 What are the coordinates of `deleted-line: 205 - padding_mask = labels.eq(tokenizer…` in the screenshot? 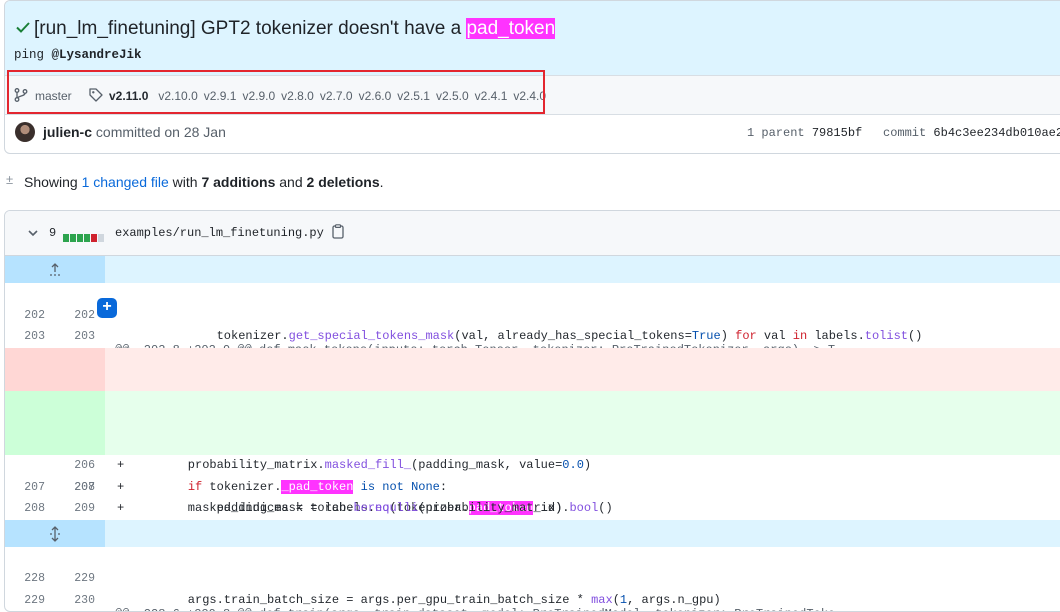 It's located at (532, 359).